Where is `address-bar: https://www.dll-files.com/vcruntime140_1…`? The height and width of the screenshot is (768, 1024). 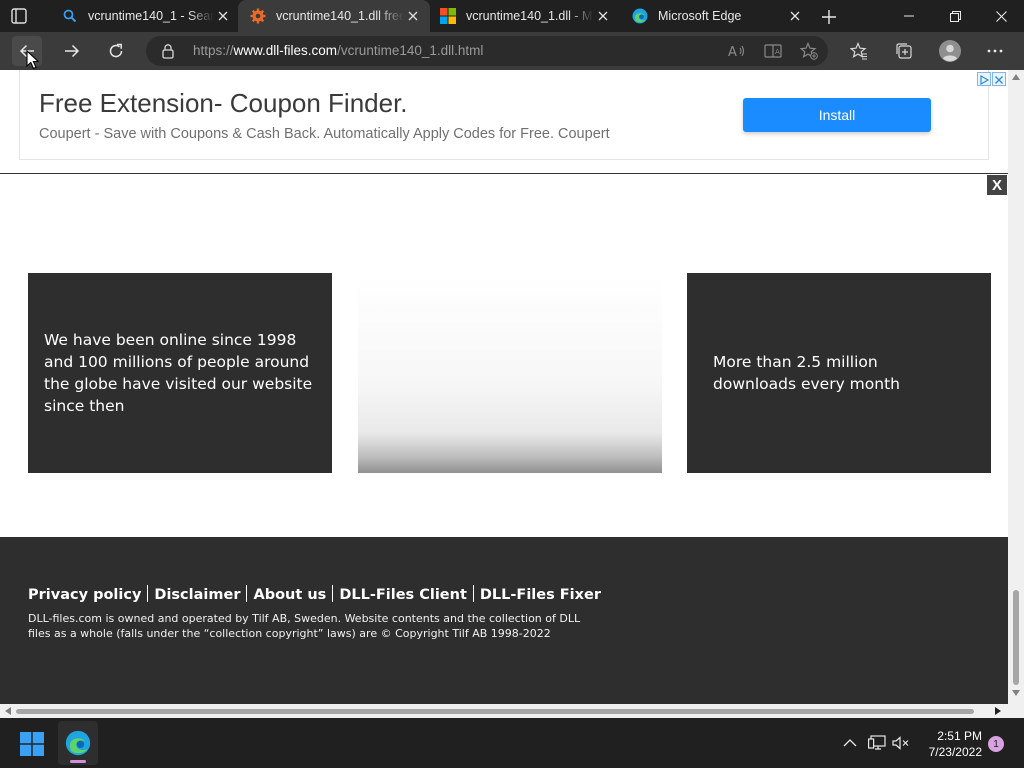
address-bar: https://www.dll-files.com/vcruntime140_1… is located at coordinates (487, 51).